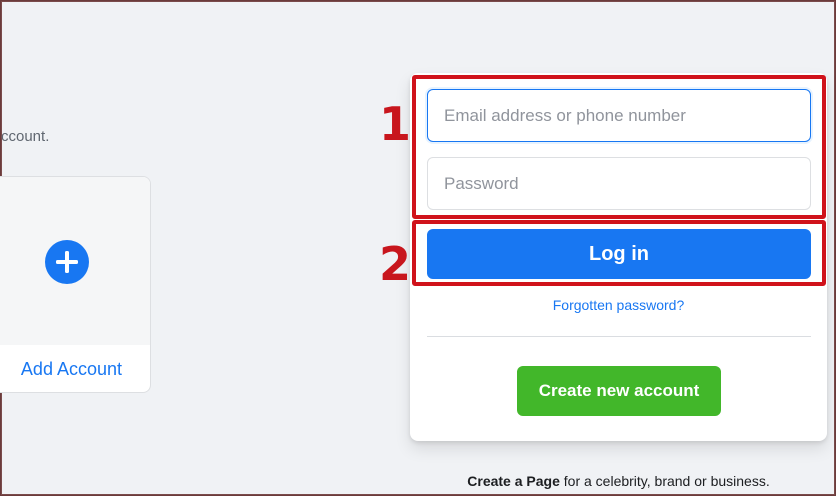 Image resolution: width=836 pixels, height=496 pixels. What do you see at coordinates (513, 481) in the screenshot?
I see `create-page-link: Create a Page` at bounding box center [513, 481].